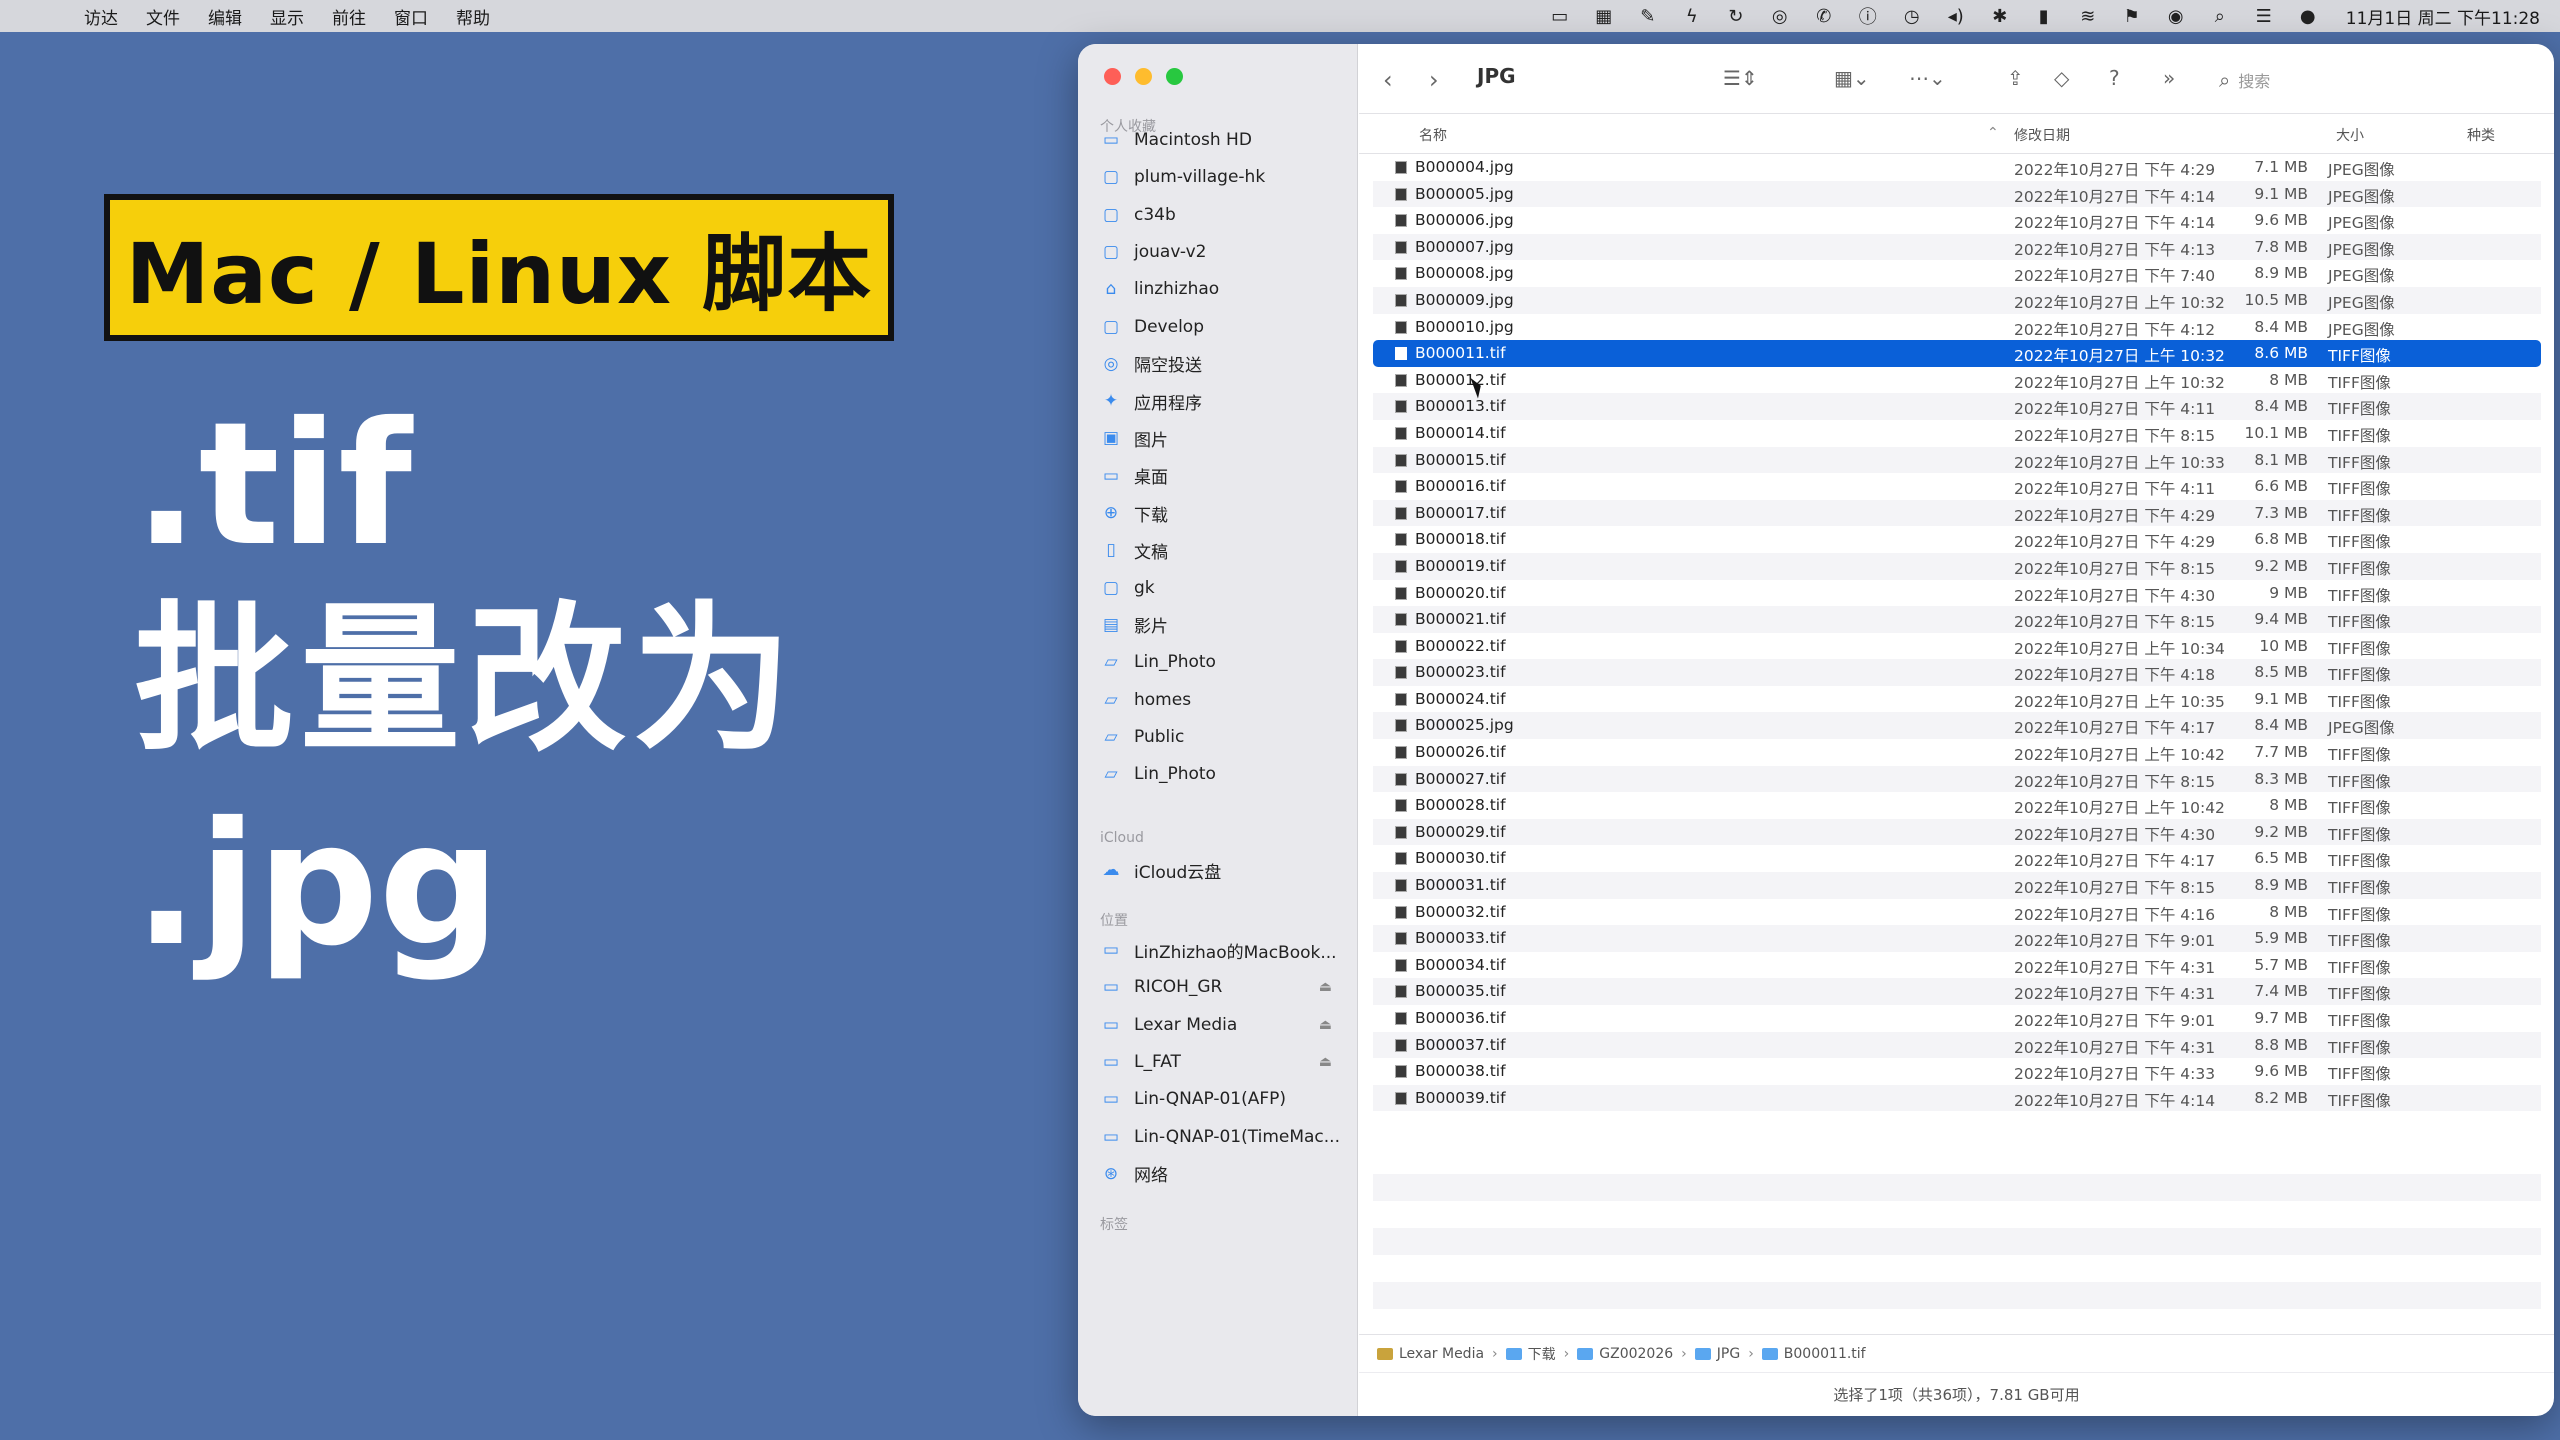 The width and height of the screenshot is (2560, 1440). Describe the element at coordinates (163, 16) in the screenshot. I see `menu-file: 文件` at that location.